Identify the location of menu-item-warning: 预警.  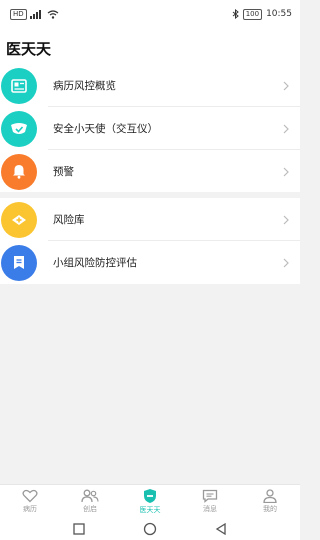
(150, 171).